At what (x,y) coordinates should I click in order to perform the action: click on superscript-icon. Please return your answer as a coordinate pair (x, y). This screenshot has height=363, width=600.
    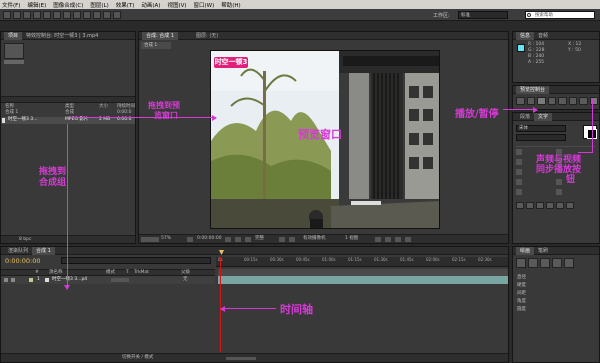
    Looking at the image, I should click on (560, 205).